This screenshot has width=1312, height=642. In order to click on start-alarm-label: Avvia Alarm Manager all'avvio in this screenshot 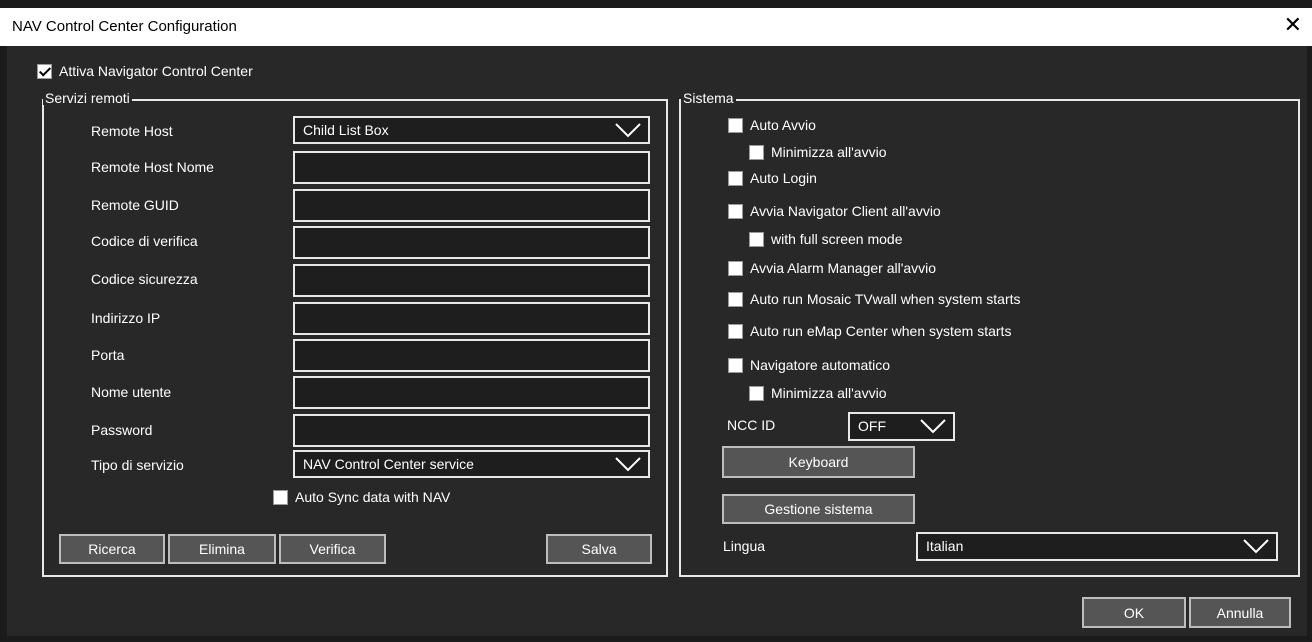, I will do `click(843, 268)`.